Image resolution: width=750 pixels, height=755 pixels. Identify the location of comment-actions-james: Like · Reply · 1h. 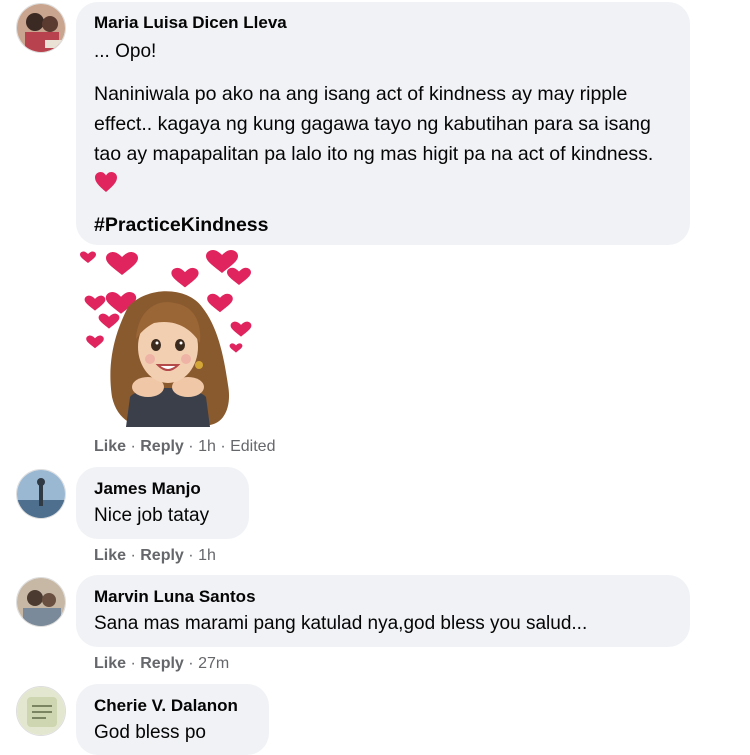
(155, 556).